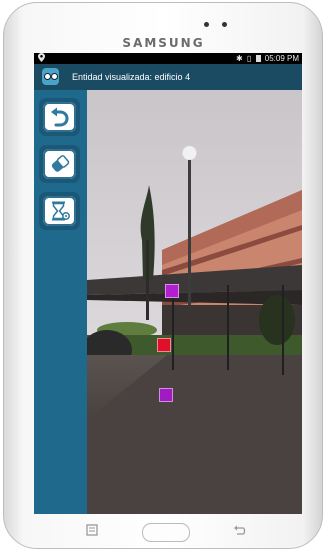  What do you see at coordinates (92, 532) in the screenshot?
I see `recent-apps-icon` at bounding box center [92, 532].